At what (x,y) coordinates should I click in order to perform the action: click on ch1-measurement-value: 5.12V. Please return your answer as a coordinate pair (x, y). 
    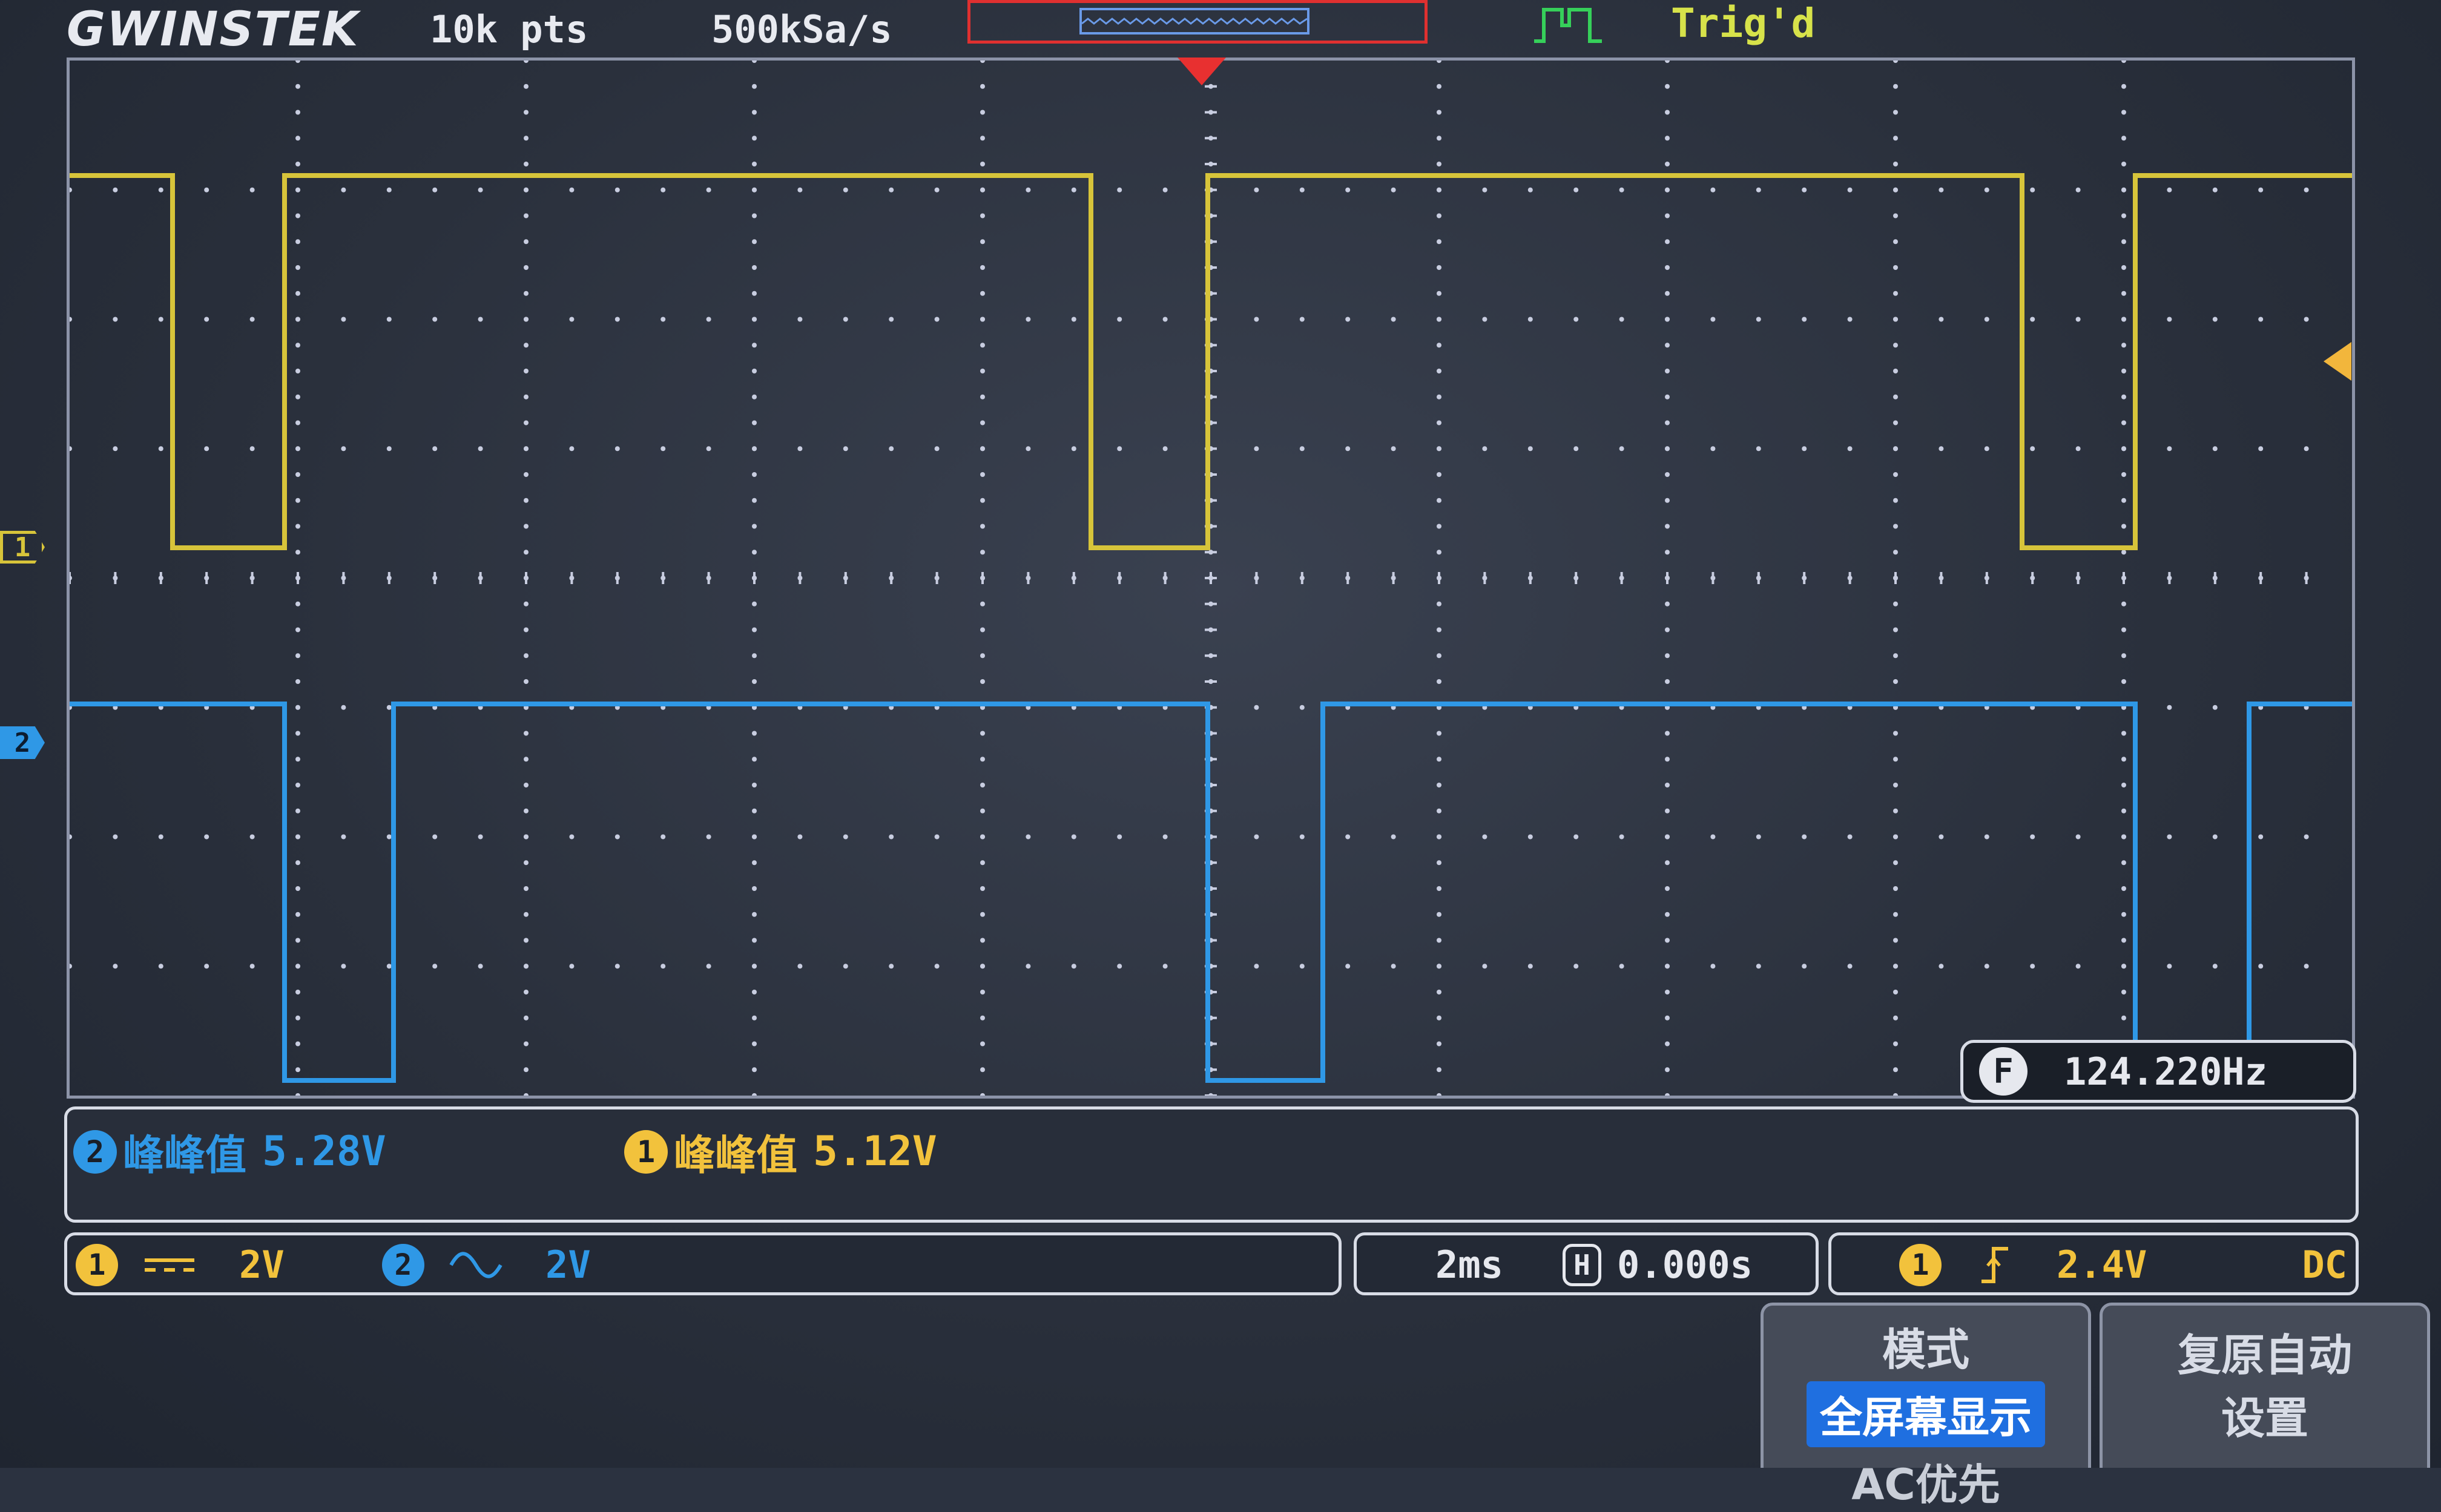
    Looking at the image, I should click on (875, 1151).